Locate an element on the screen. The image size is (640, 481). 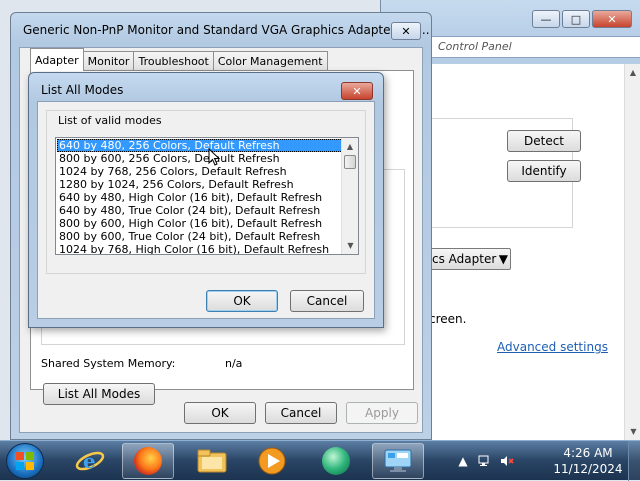
maximize-button: □ is located at coordinates (576, 19).